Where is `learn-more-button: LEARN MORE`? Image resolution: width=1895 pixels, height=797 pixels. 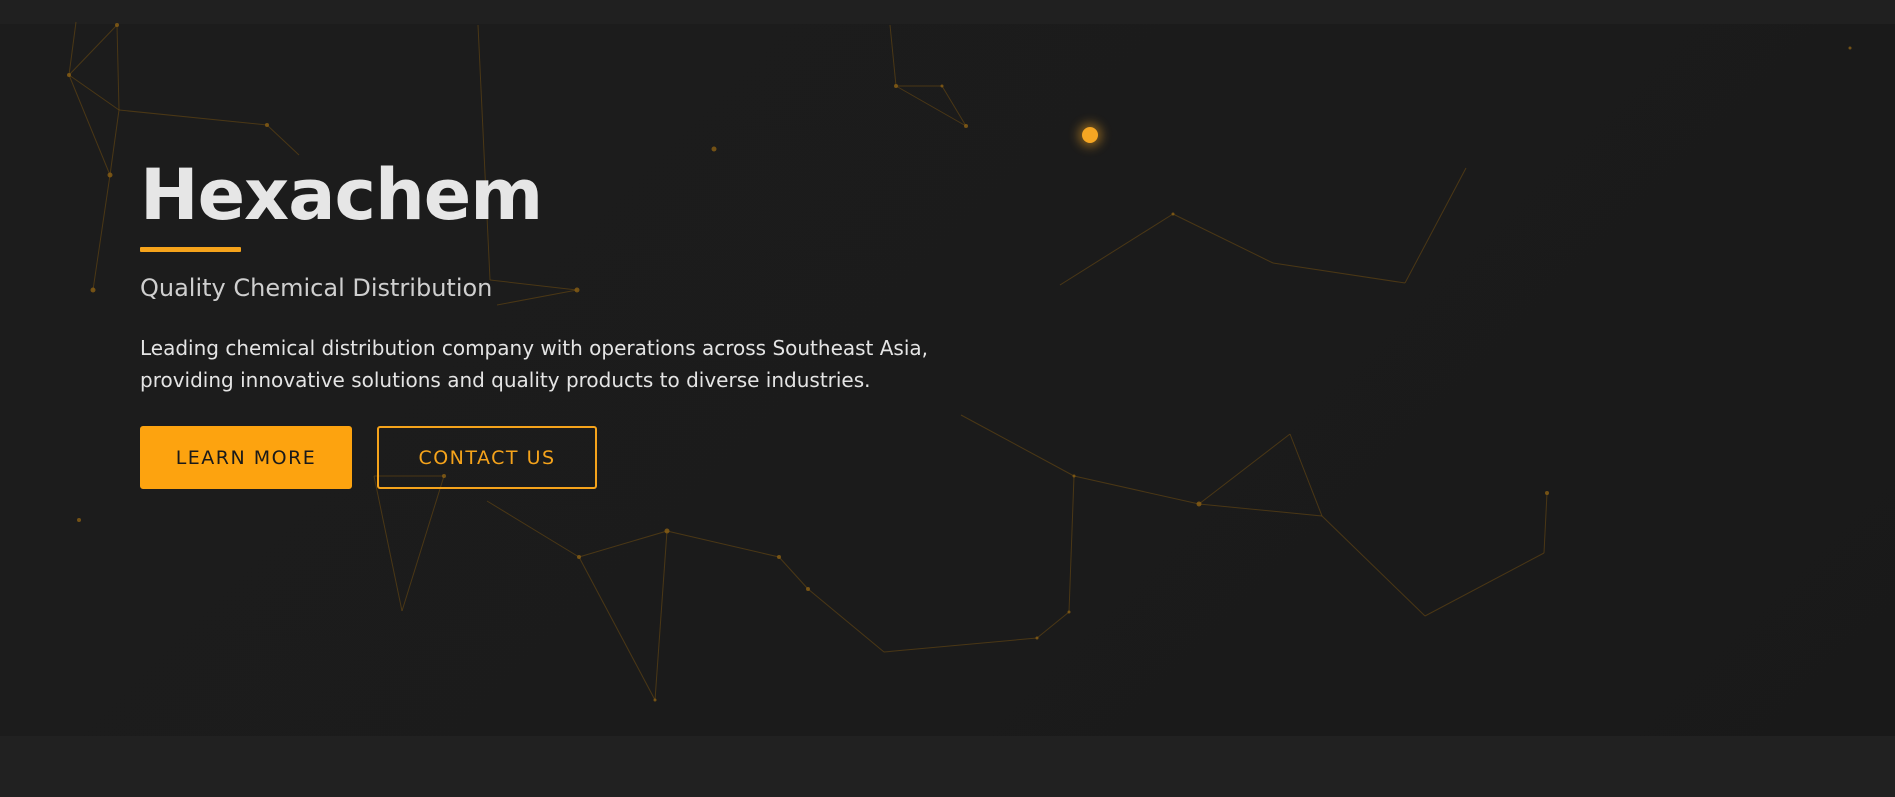
learn-more-button: LEARN MORE is located at coordinates (246, 457).